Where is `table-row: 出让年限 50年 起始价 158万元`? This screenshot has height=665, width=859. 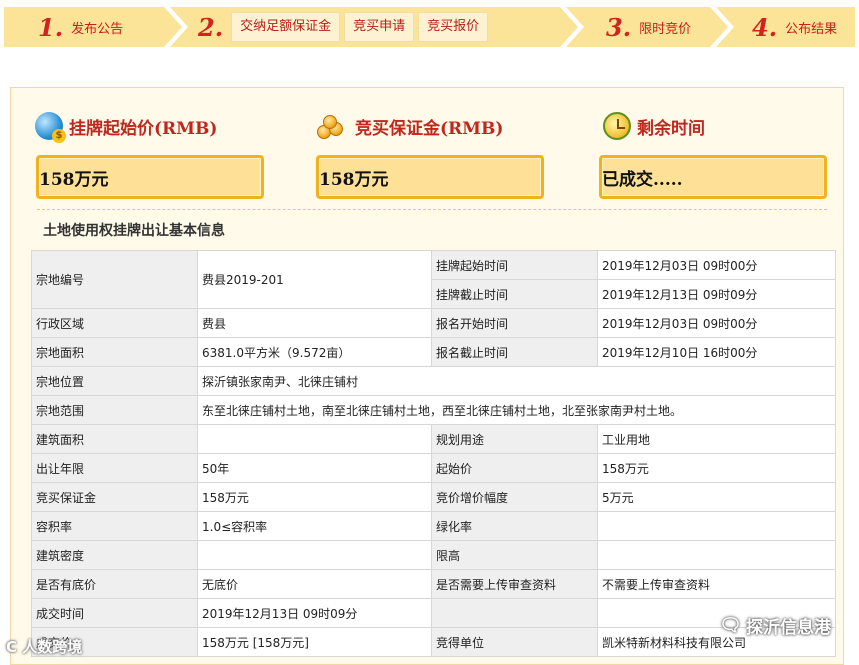 table-row: 出让年限 50年 起始价 158万元 is located at coordinates (433, 468).